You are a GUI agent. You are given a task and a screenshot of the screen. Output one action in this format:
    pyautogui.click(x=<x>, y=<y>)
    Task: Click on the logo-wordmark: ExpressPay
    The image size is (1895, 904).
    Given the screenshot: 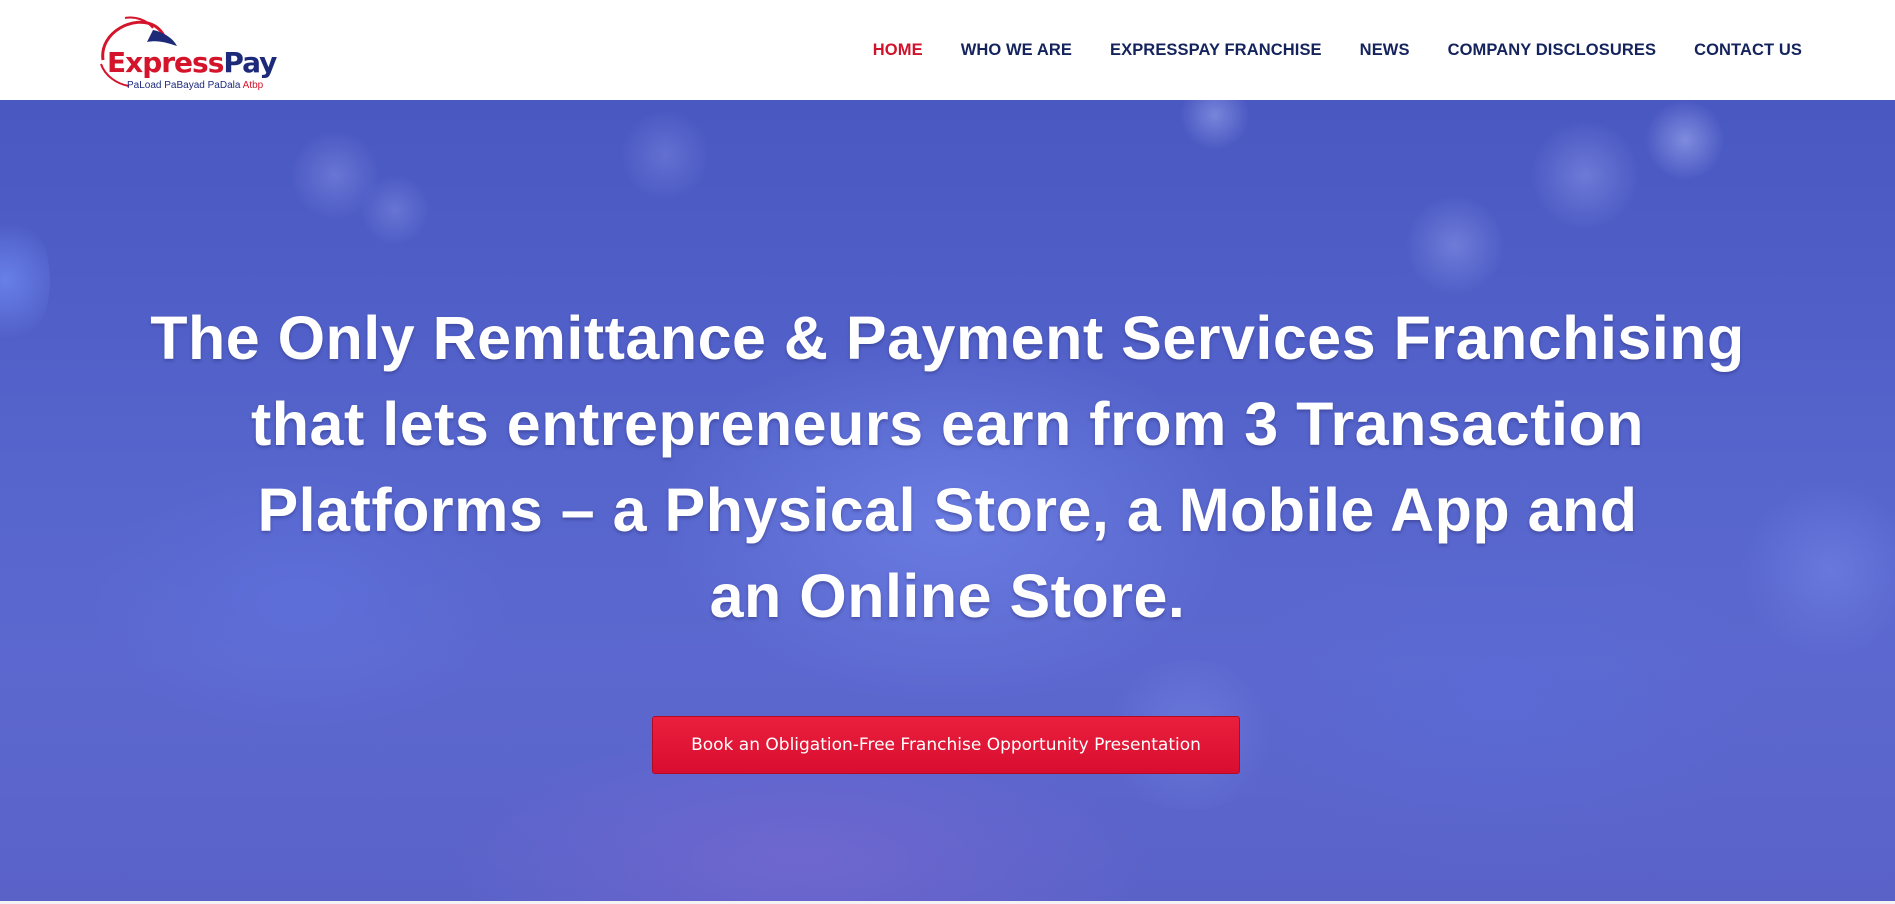 What is the action you would take?
    pyautogui.click(x=192, y=62)
    